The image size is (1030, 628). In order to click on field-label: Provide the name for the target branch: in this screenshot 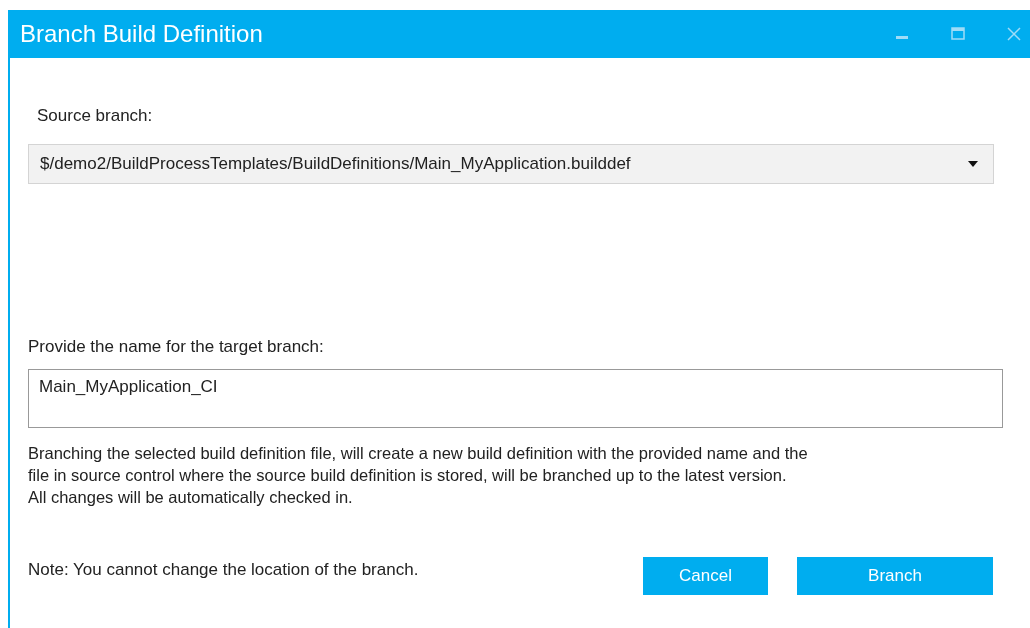, I will do `click(176, 347)`.